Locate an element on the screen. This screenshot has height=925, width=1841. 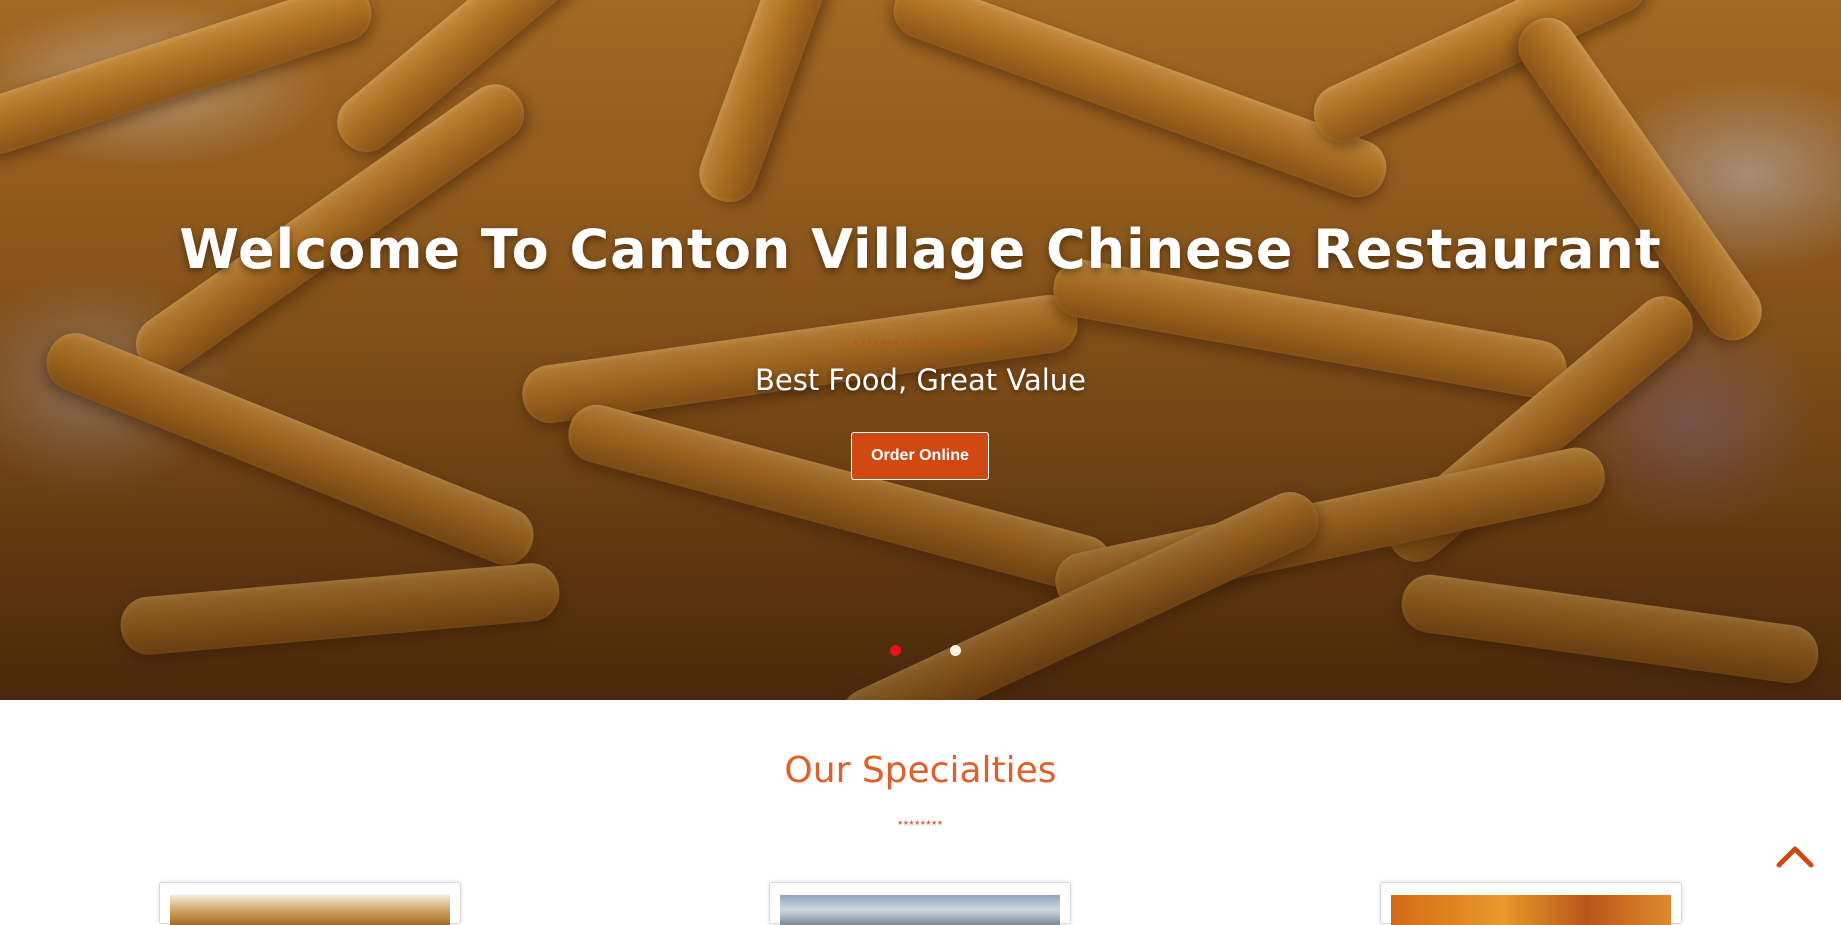
scroll-to-top-button is located at coordinates (1795, 856).